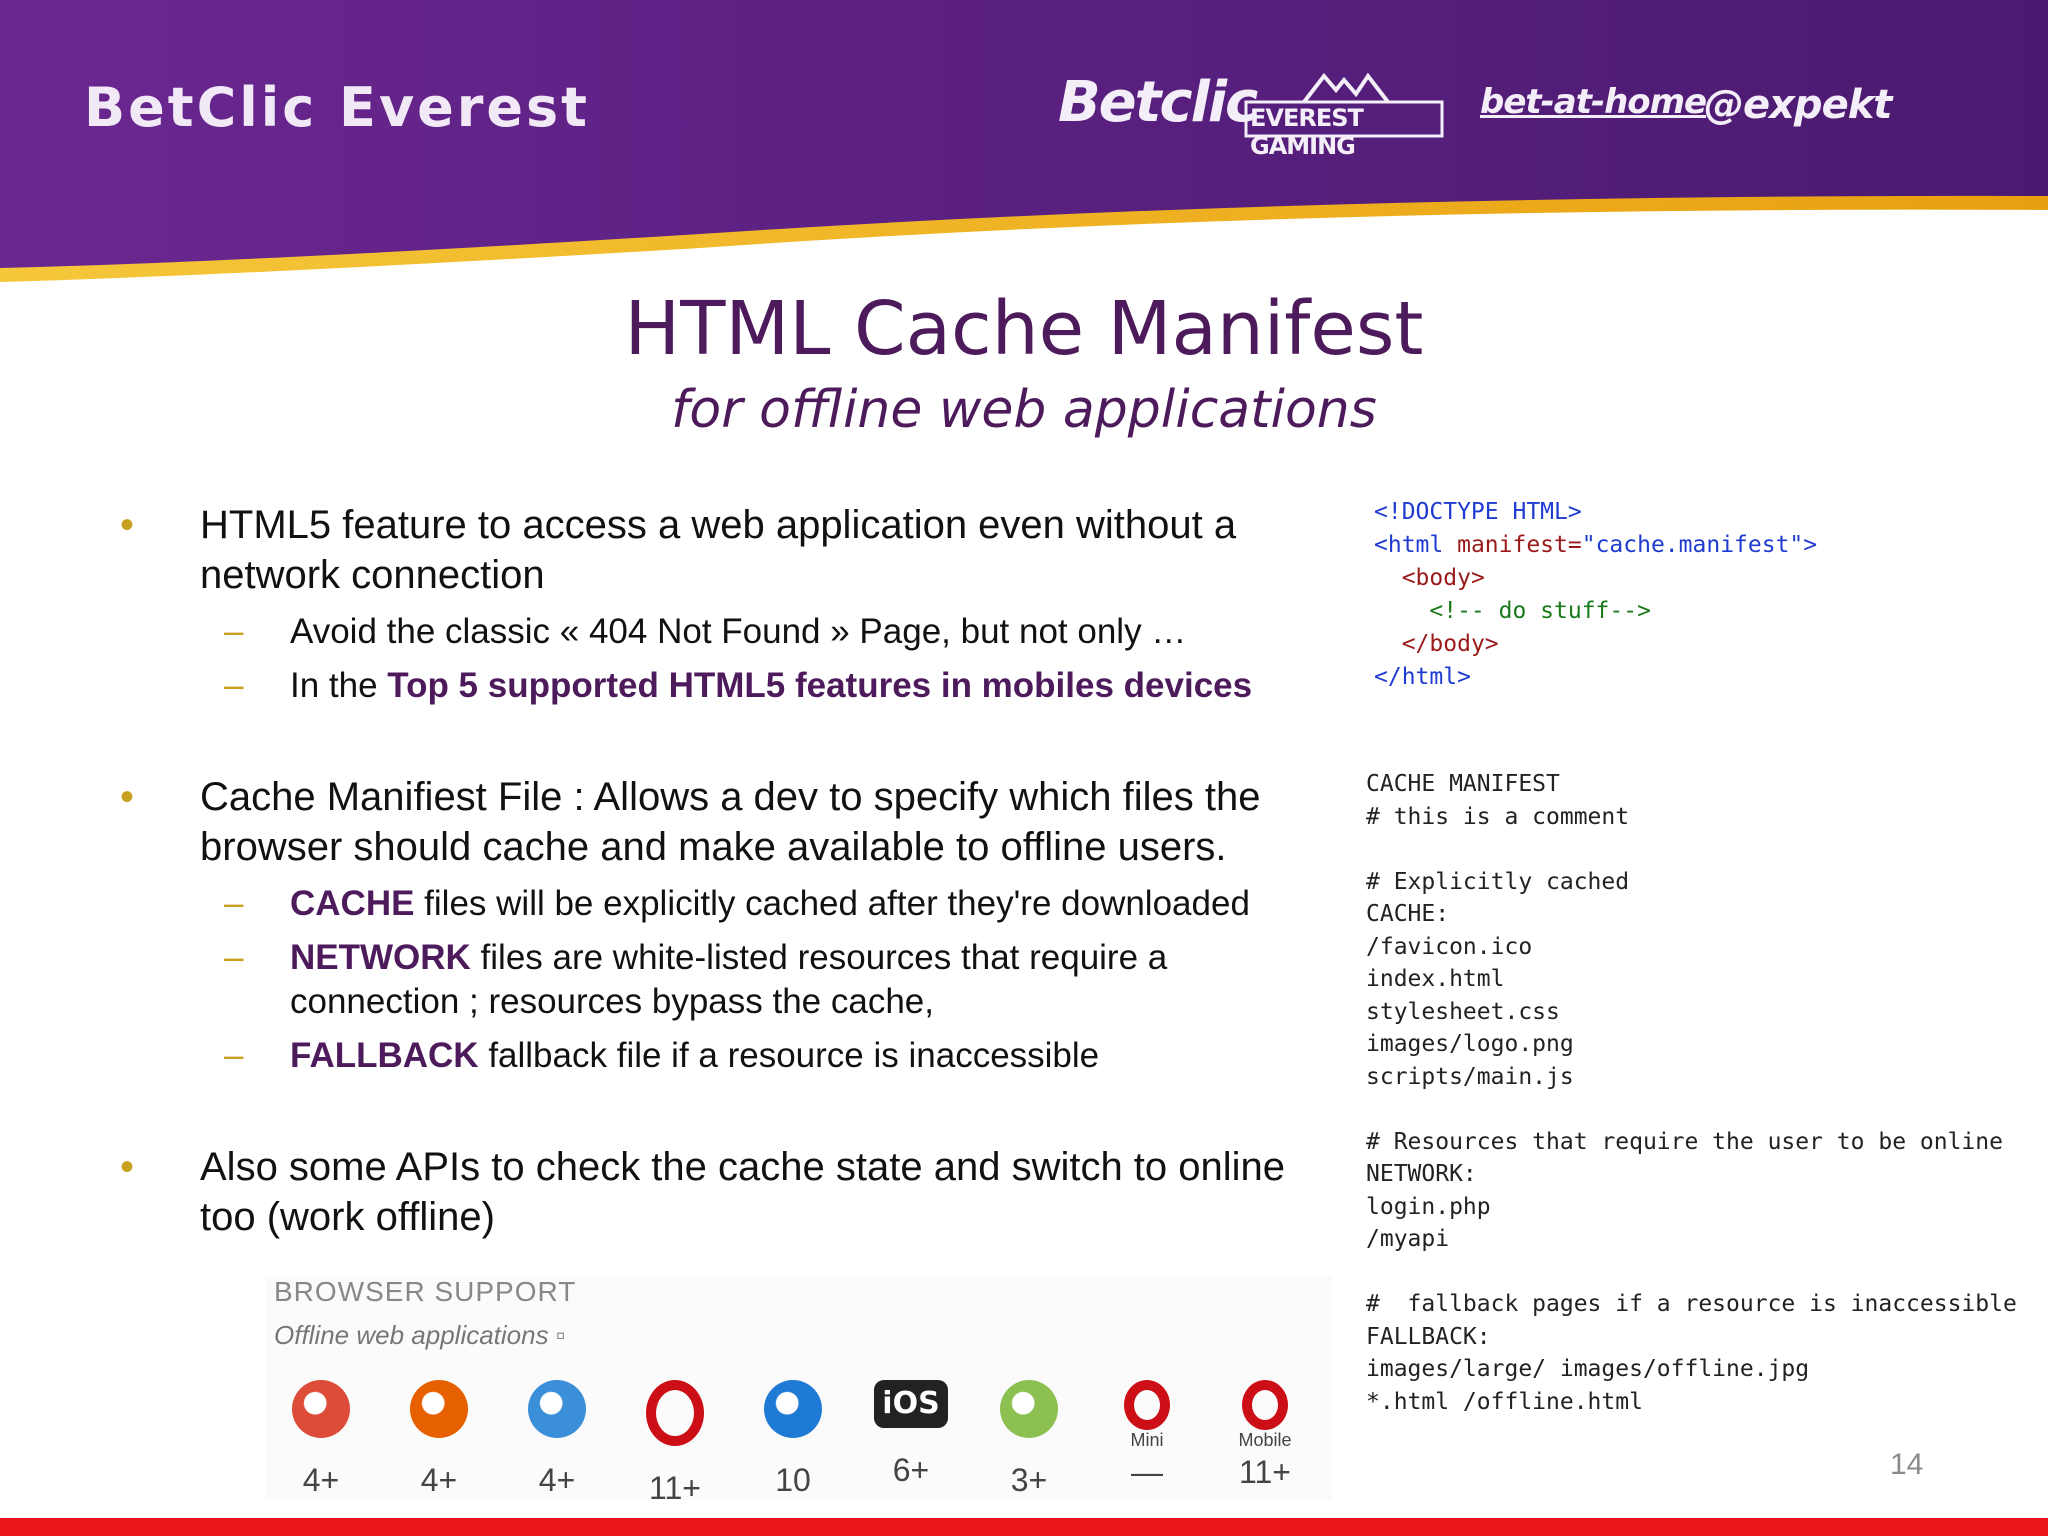  Describe the element at coordinates (793, 1409) in the screenshot. I see `ie-icon` at that location.